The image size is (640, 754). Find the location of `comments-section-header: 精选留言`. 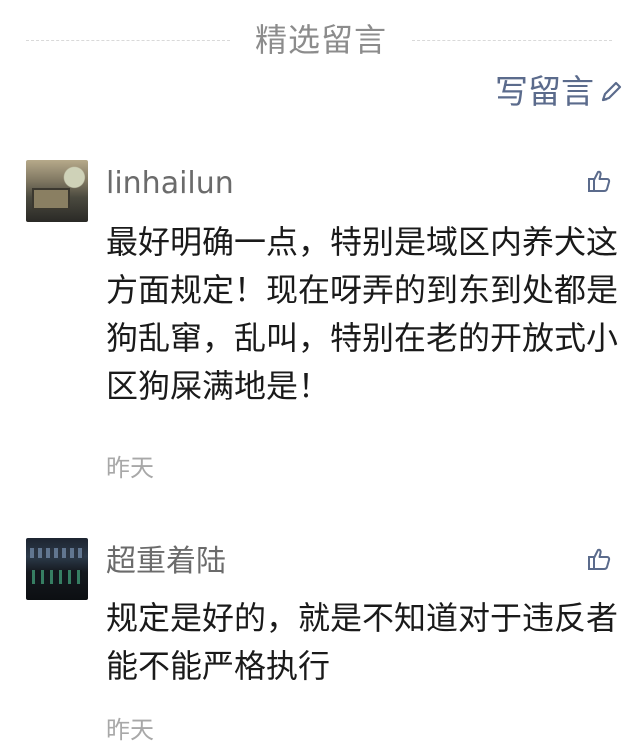

comments-section-header: 精选留言 is located at coordinates (320, 38).